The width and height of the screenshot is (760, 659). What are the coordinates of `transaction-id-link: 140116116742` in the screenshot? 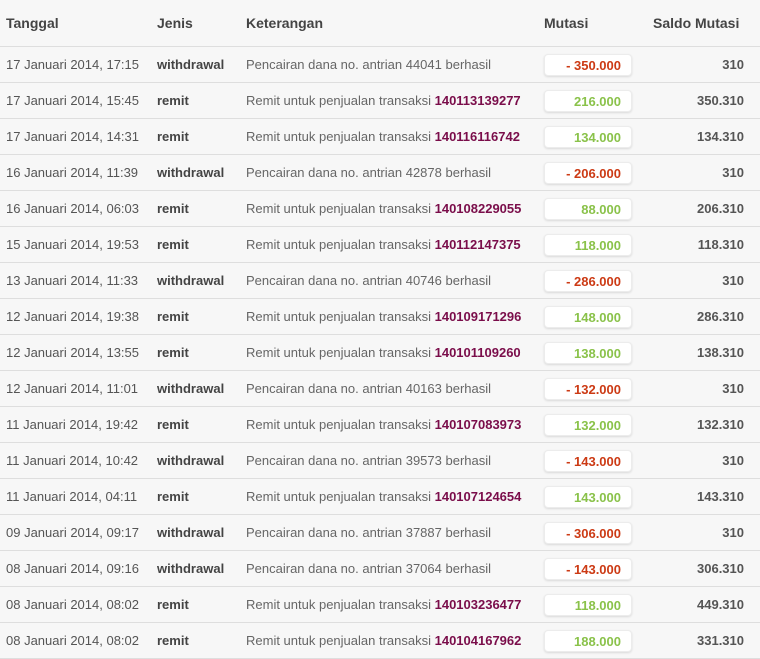 It's located at (477, 136).